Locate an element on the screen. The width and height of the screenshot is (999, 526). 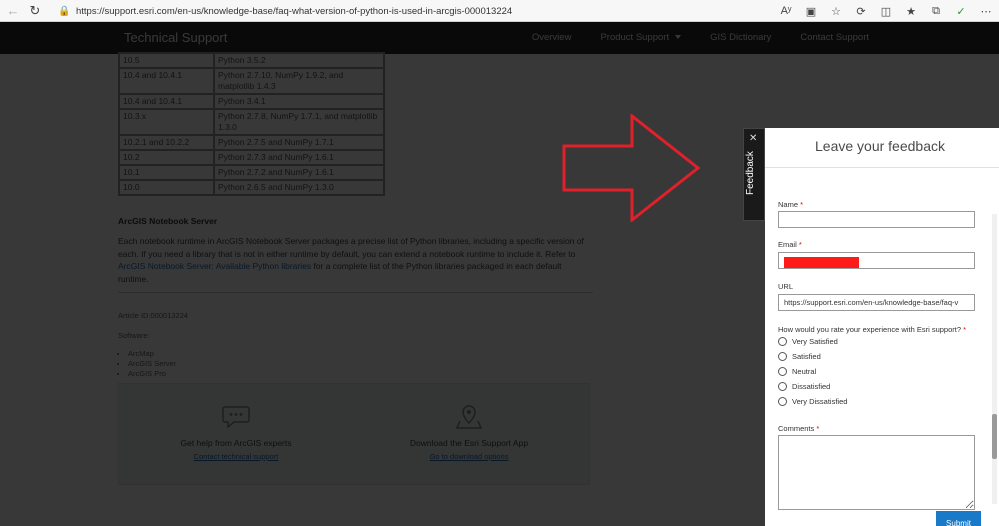
software-item: ArcGIS Pro is located at coordinates (152, 374).